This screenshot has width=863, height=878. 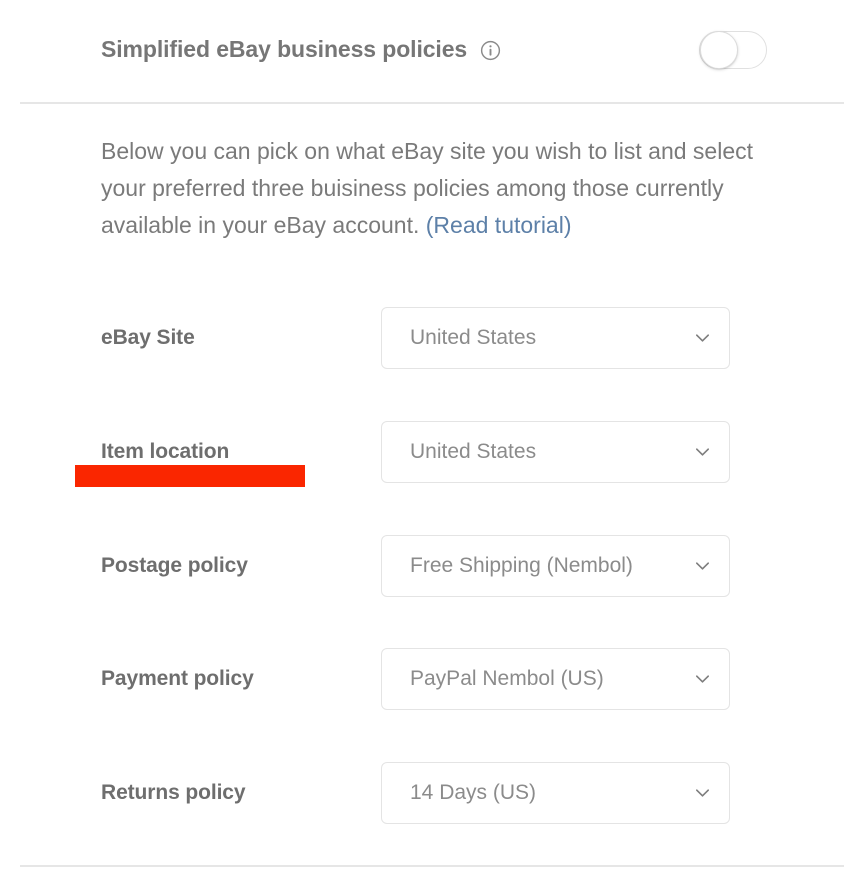 I want to click on label-ebay-site: eBay Site, so click(x=148, y=337).